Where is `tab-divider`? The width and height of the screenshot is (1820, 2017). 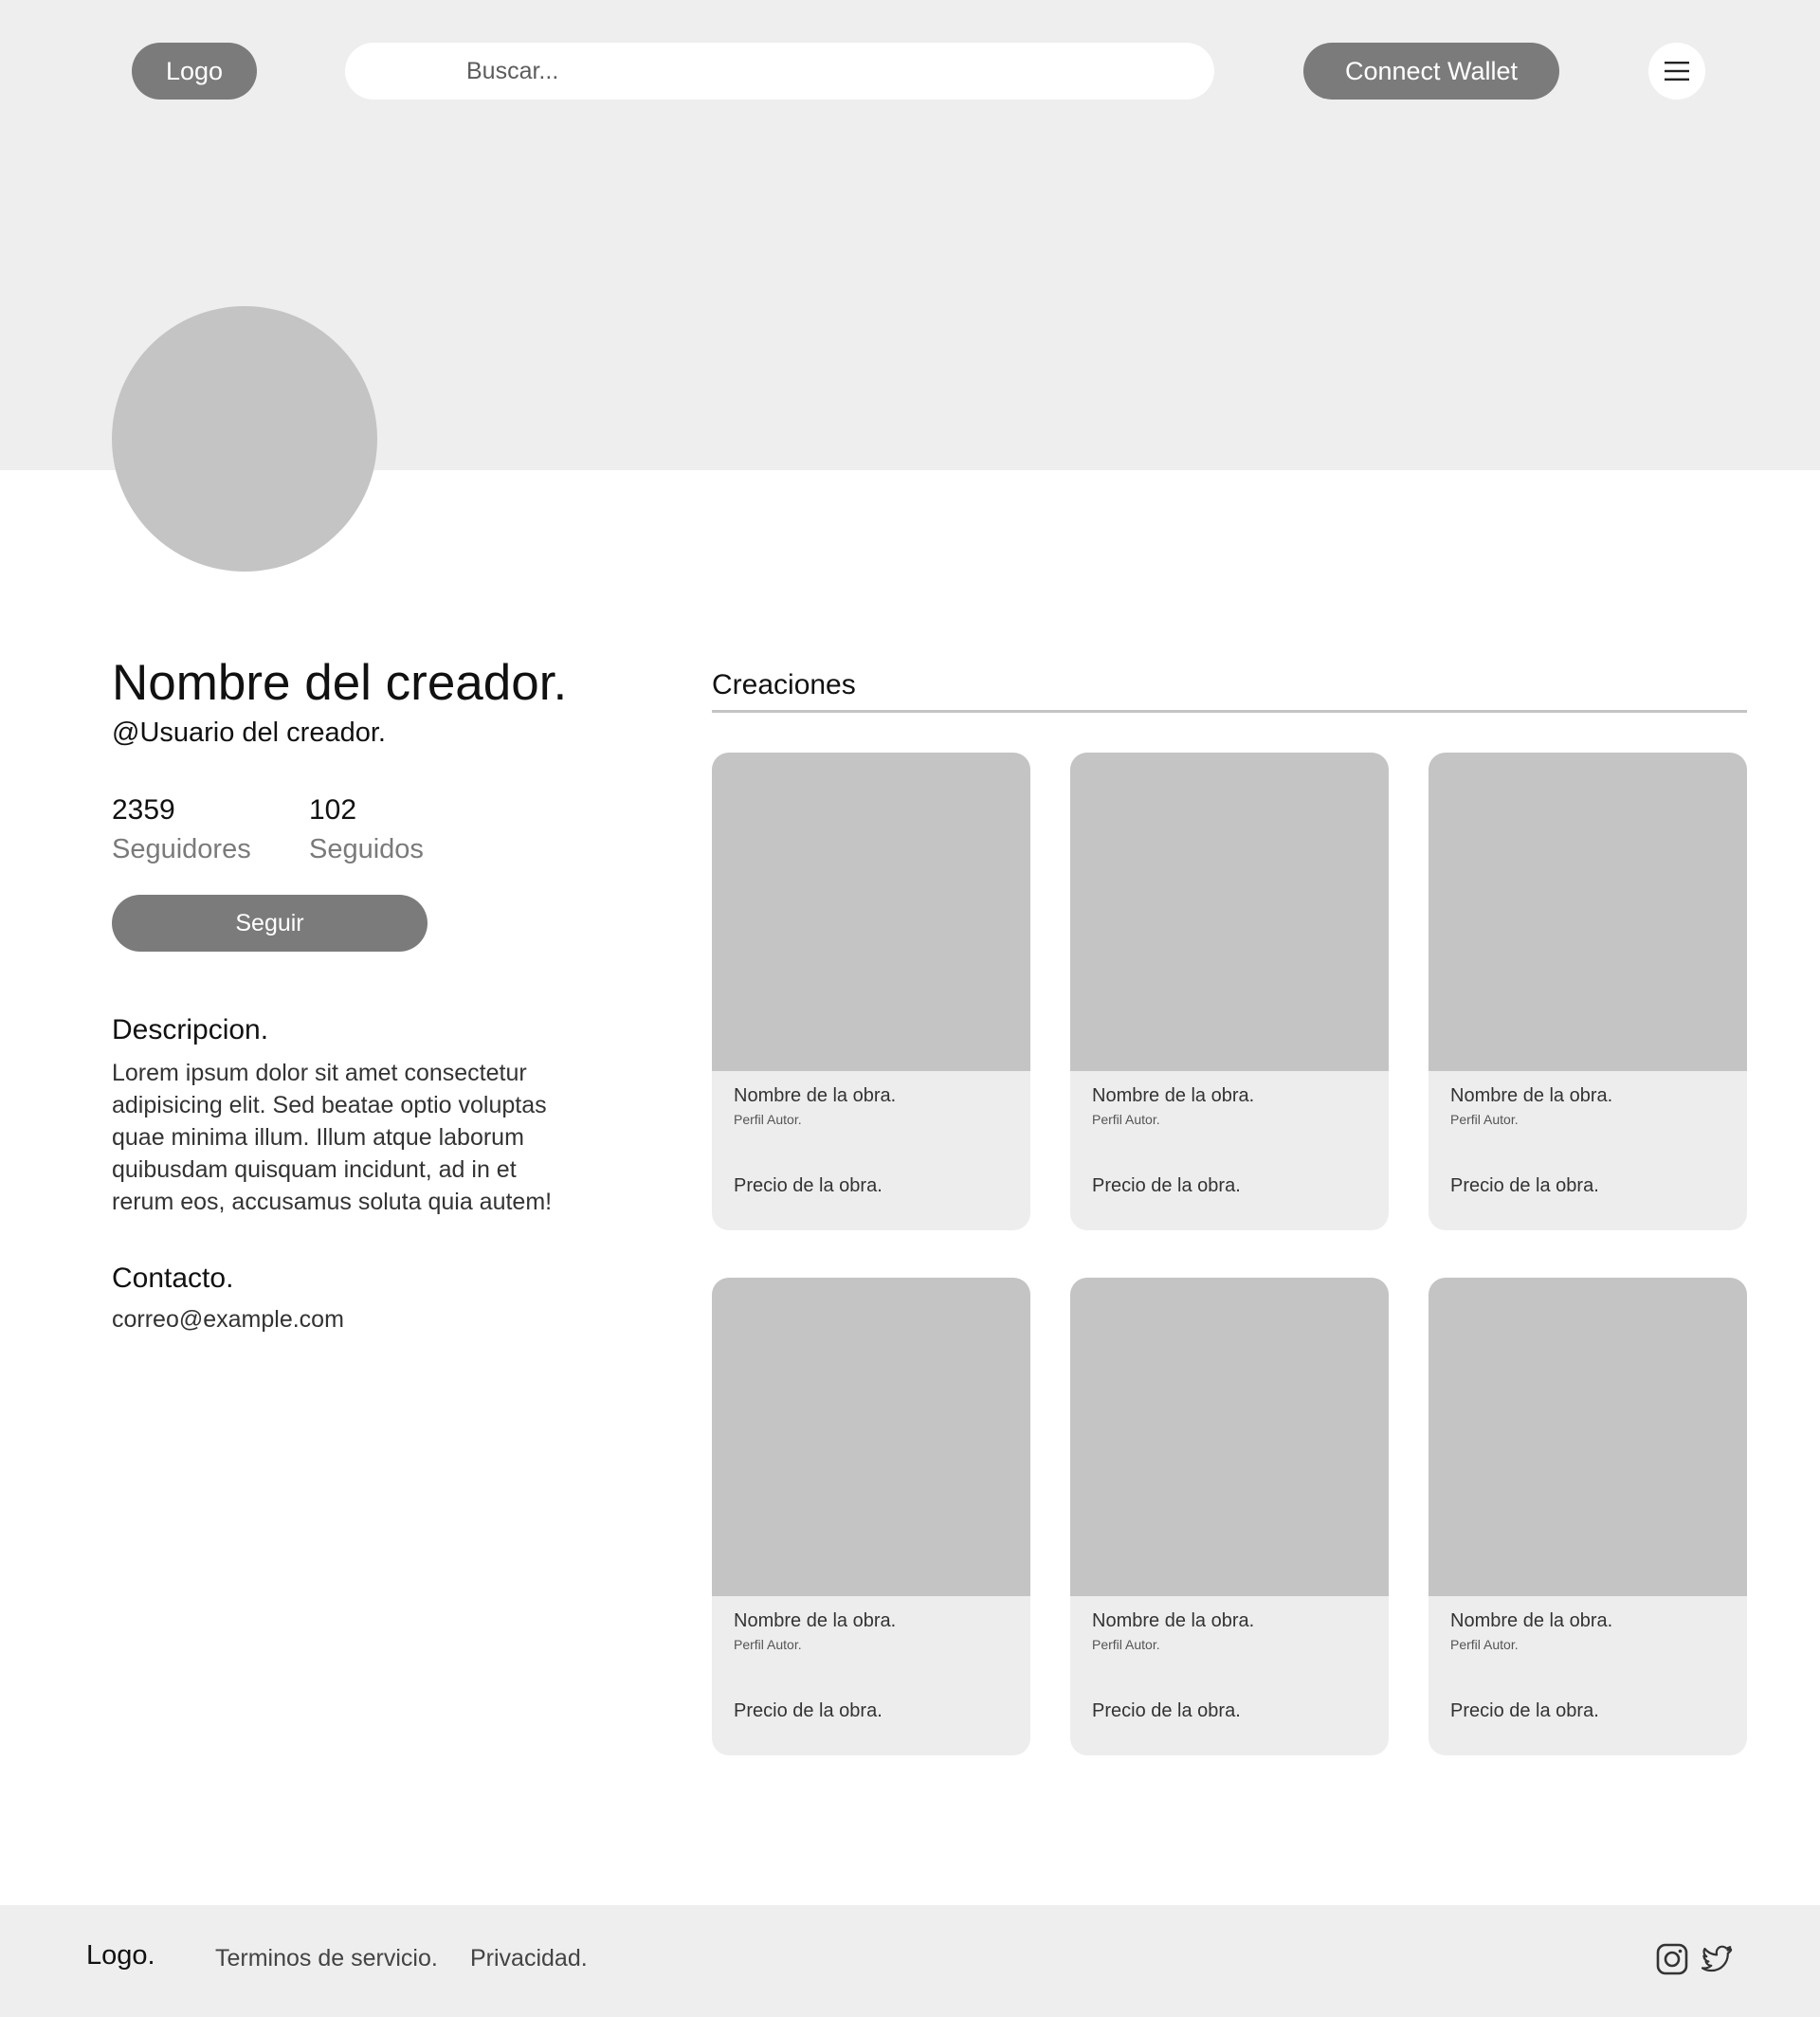
tab-divider is located at coordinates (1229, 712).